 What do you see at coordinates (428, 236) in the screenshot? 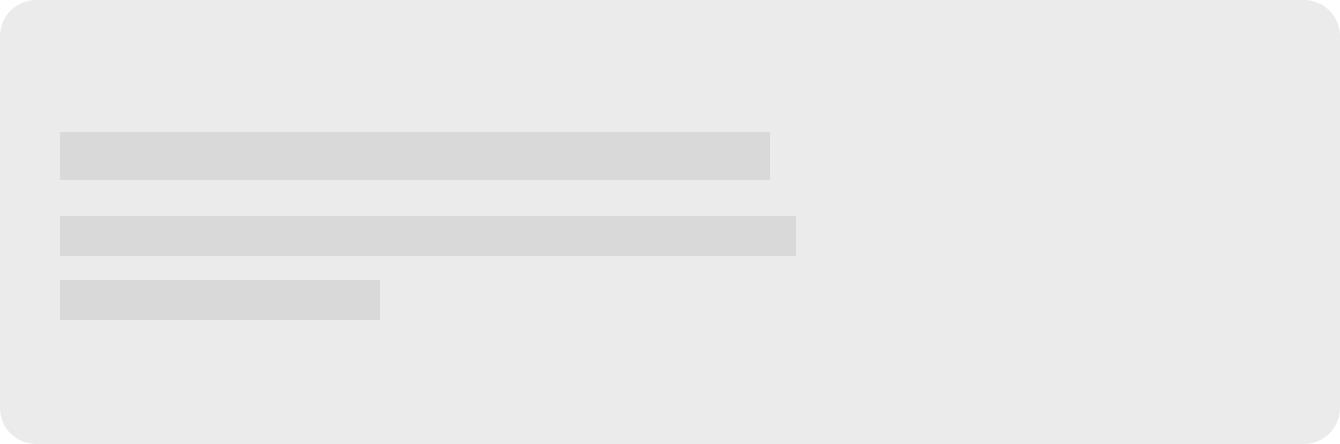
I see `skeleton-text-line-placeholder` at bounding box center [428, 236].